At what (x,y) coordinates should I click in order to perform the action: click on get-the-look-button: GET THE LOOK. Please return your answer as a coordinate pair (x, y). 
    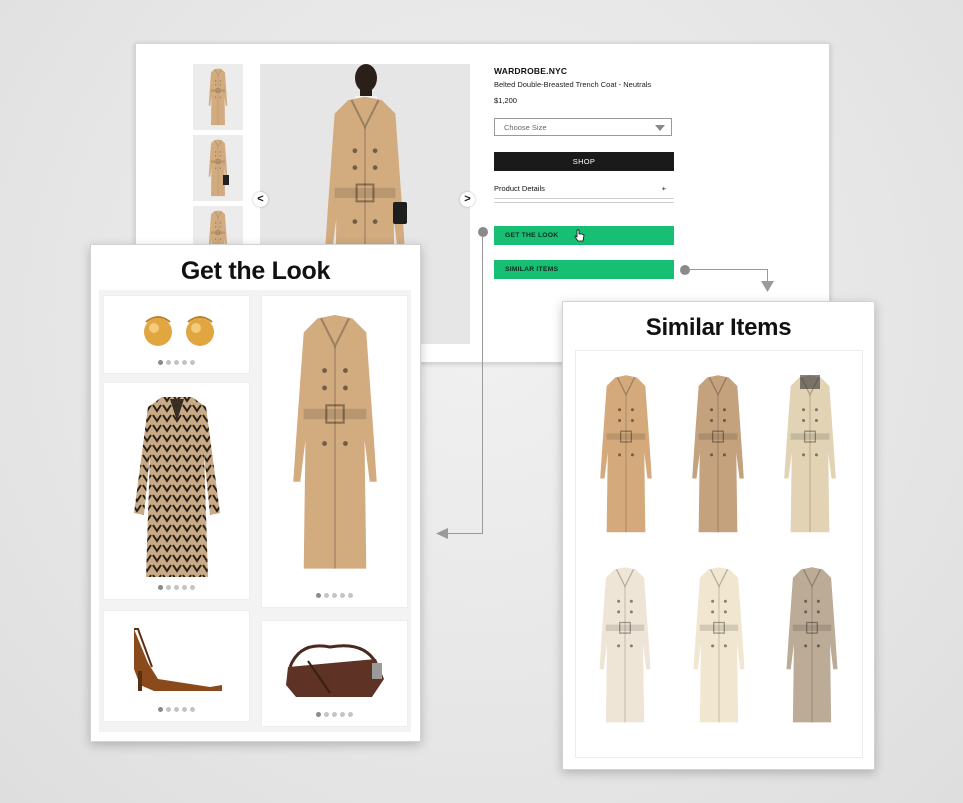
    Looking at the image, I should click on (584, 235).